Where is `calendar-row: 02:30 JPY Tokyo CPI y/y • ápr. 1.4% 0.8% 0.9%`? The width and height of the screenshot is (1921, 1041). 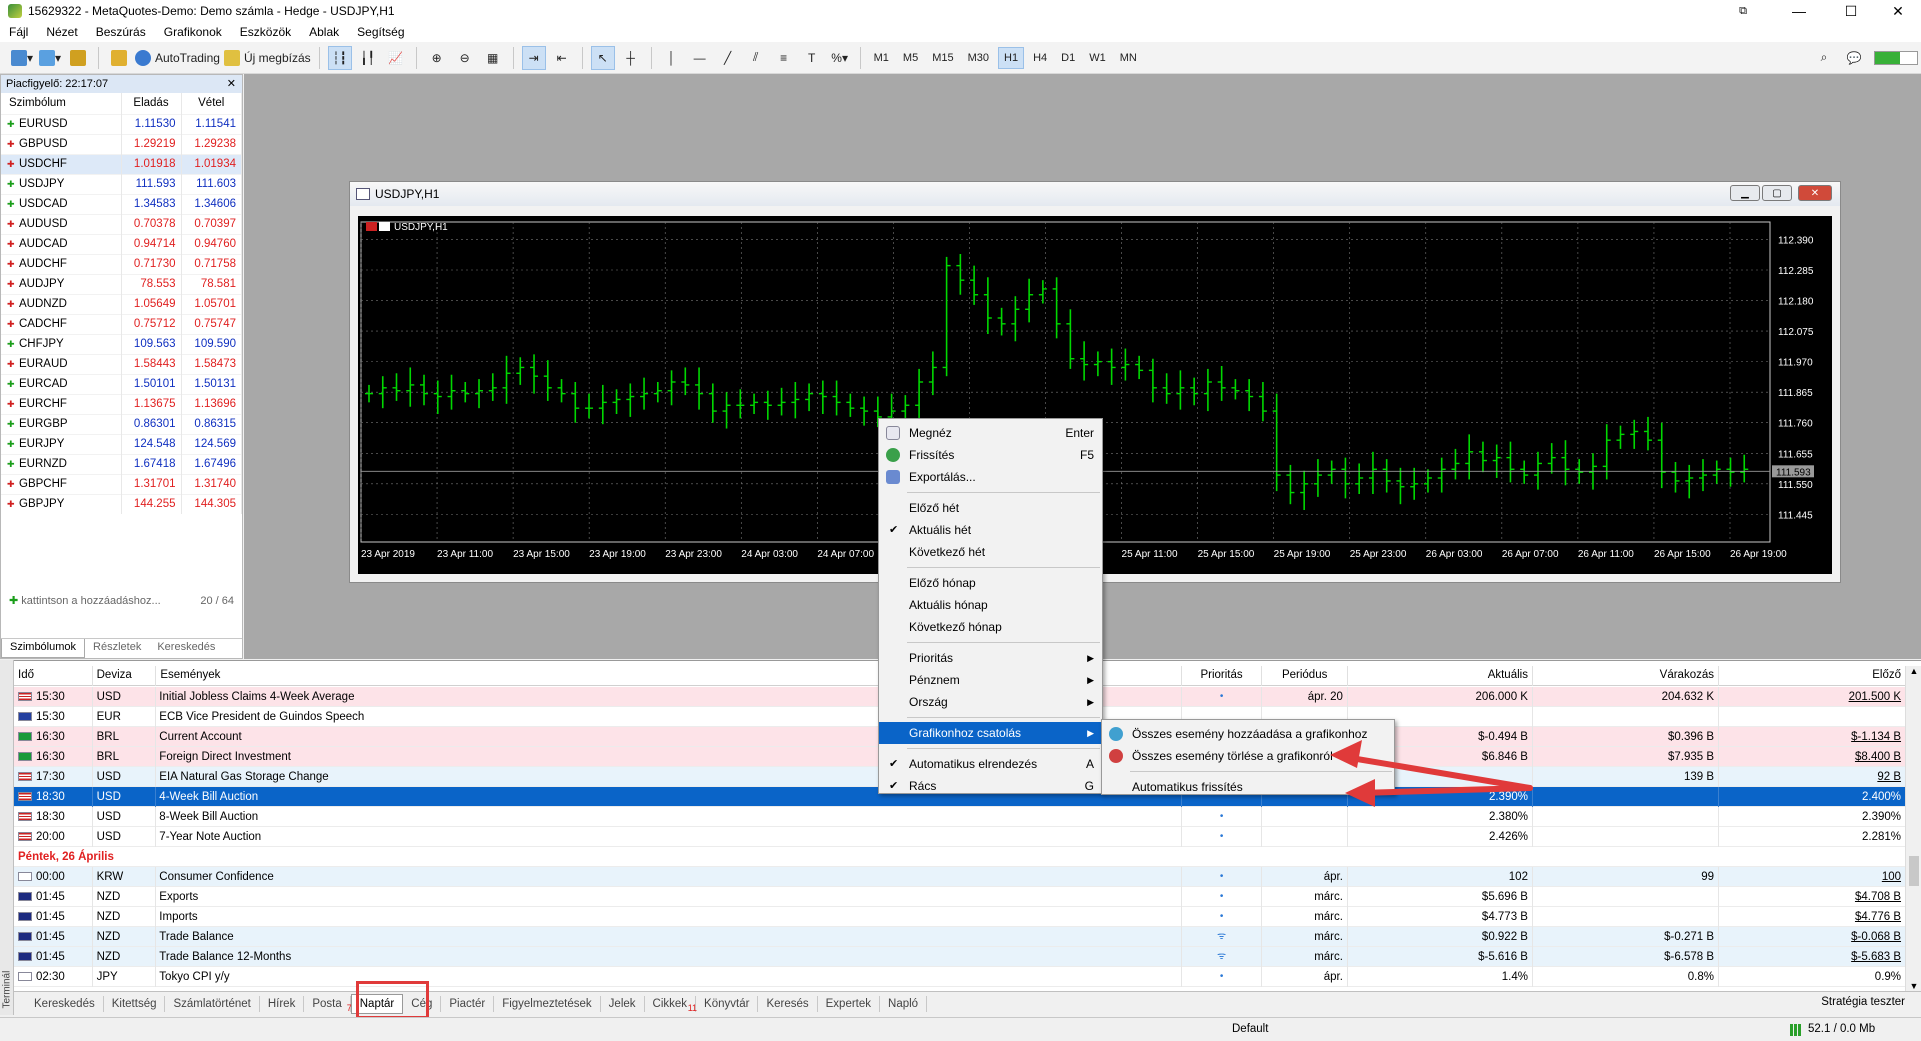
calendar-row: 02:30 JPY Tokyo CPI y/y • ápr. 1.4% 0.8% 0.9% is located at coordinates (960, 976).